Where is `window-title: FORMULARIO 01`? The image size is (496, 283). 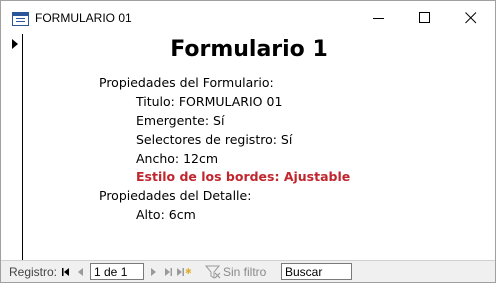
window-title: FORMULARIO 01 is located at coordinates (83, 18).